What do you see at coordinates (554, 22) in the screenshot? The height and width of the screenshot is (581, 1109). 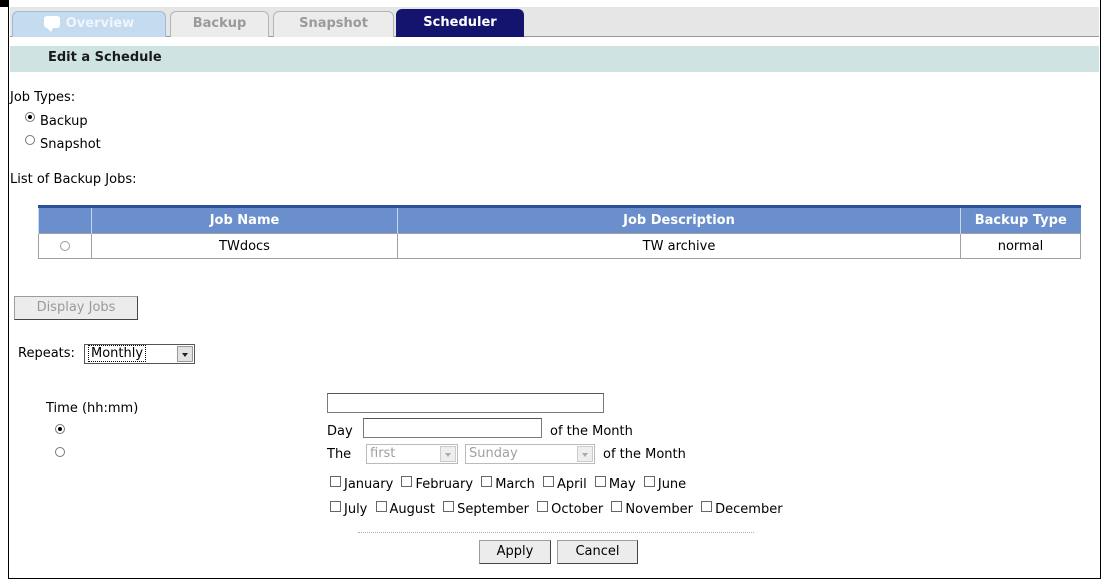 I see `tab-bar: Overview Backup Snapshot Scheduler` at bounding box center [554, 22].